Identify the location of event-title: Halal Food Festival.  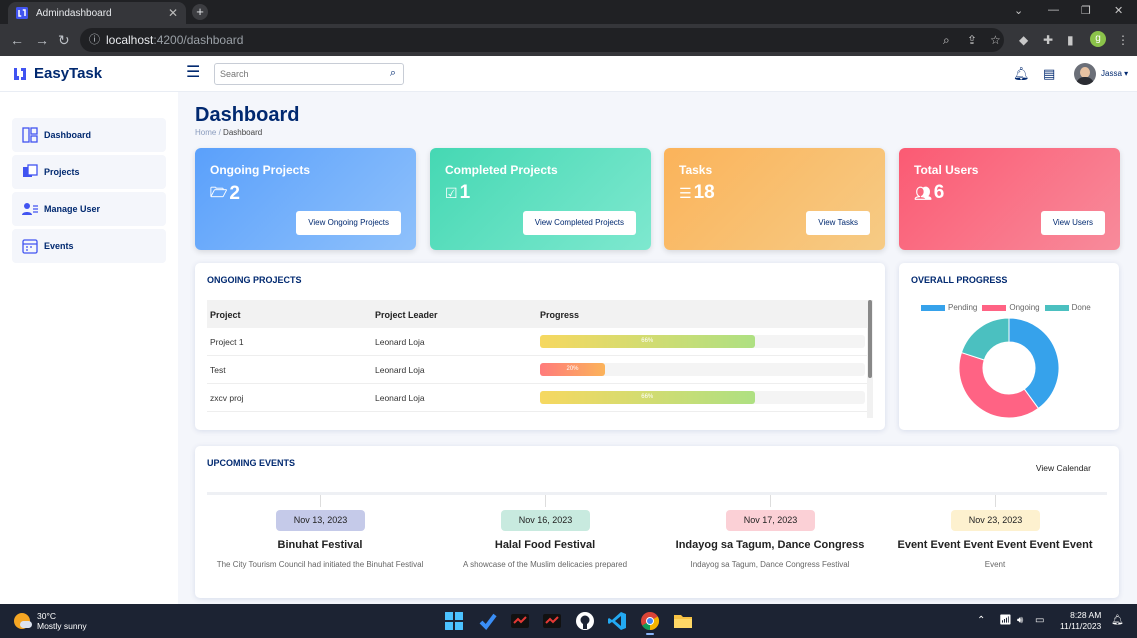
(545, 545).